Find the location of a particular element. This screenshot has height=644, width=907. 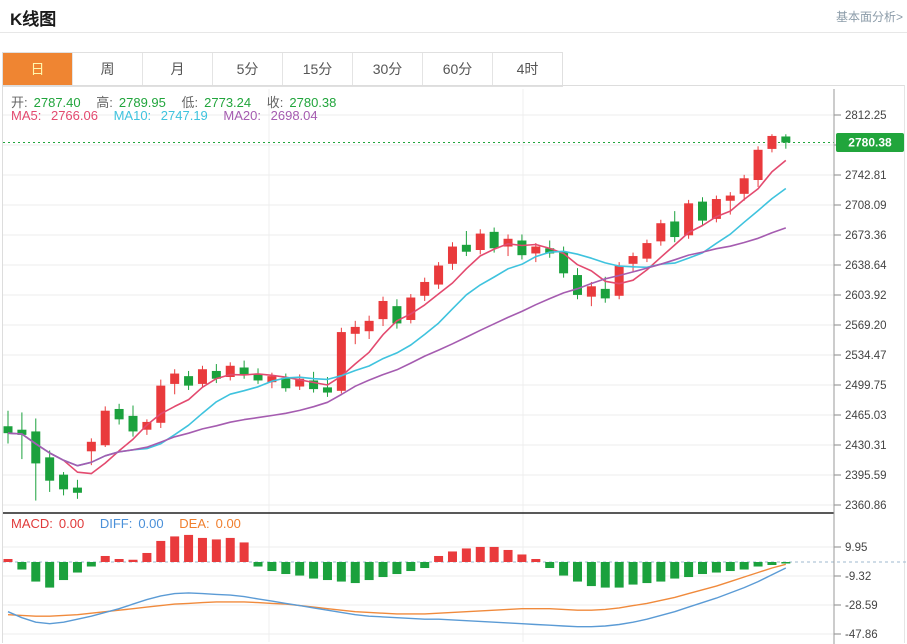

ma-readout: MA5: 2766.06 MA10: 2747.19 MA20: 2698.04 is located at coordinates (170, 115).